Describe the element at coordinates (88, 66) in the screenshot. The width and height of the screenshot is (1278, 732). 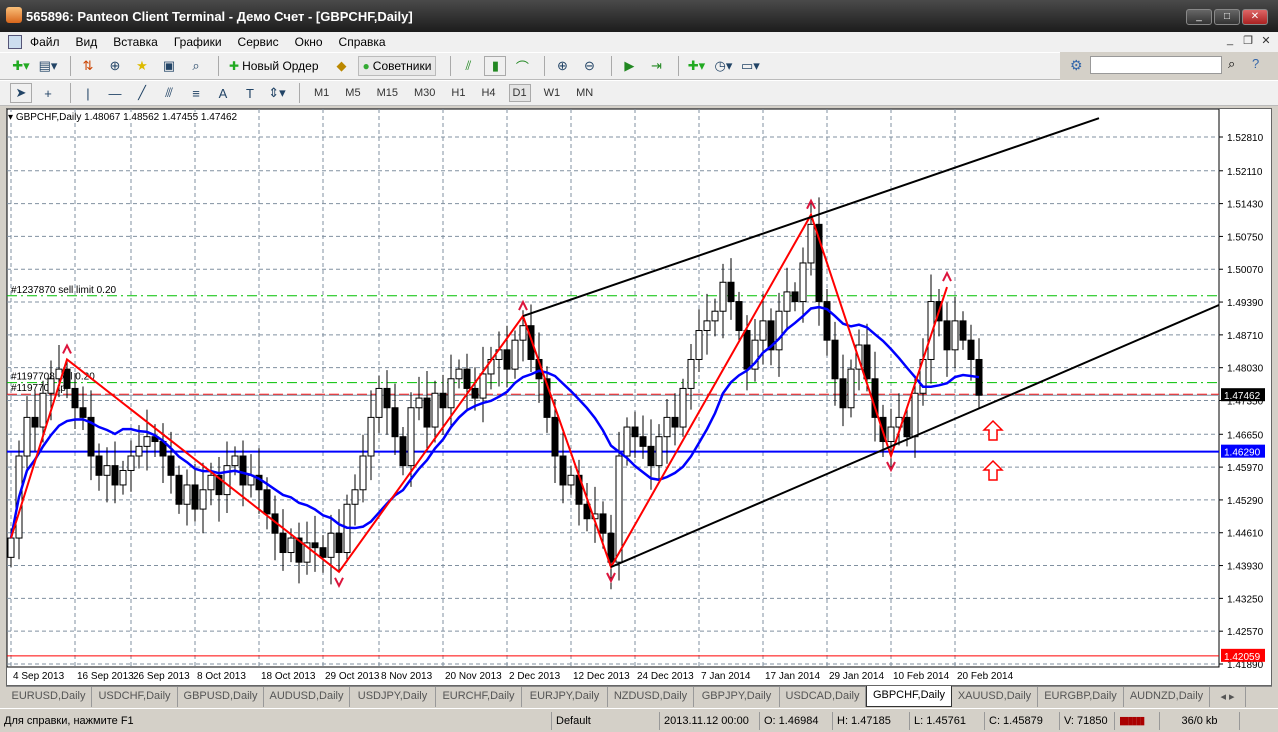
I see `market-watch-icon: ⇅` at that location.